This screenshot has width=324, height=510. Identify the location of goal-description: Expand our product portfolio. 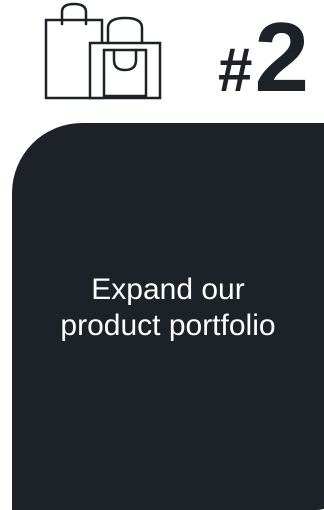
(168, 307).